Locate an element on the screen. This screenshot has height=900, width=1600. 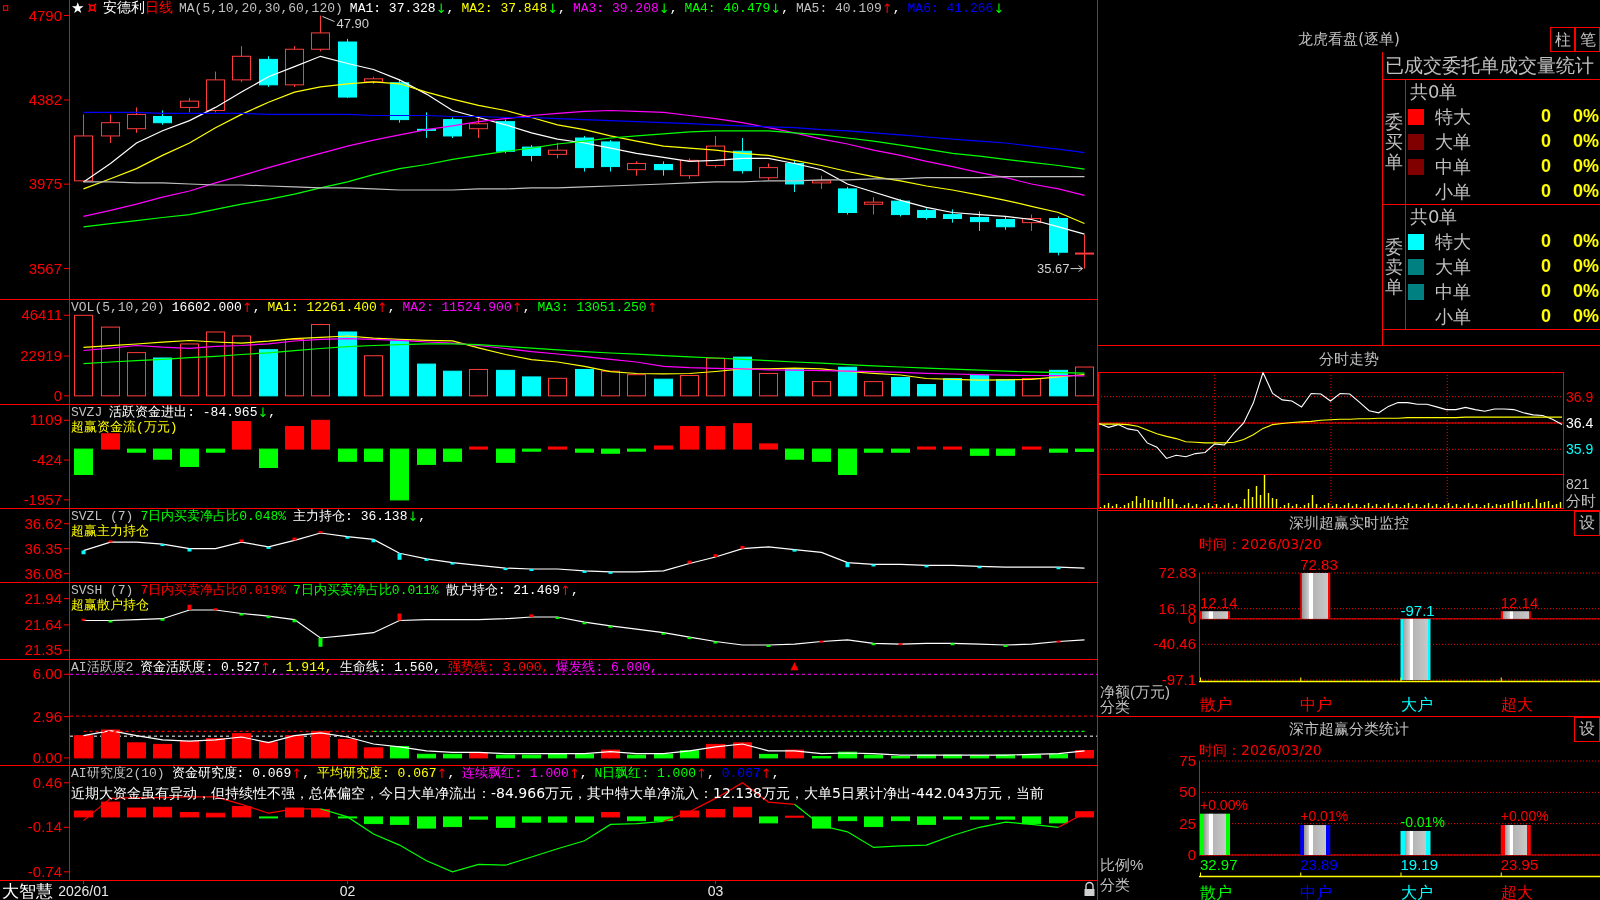
trend-arrow: ↓ is located at coordinates (999, 8).